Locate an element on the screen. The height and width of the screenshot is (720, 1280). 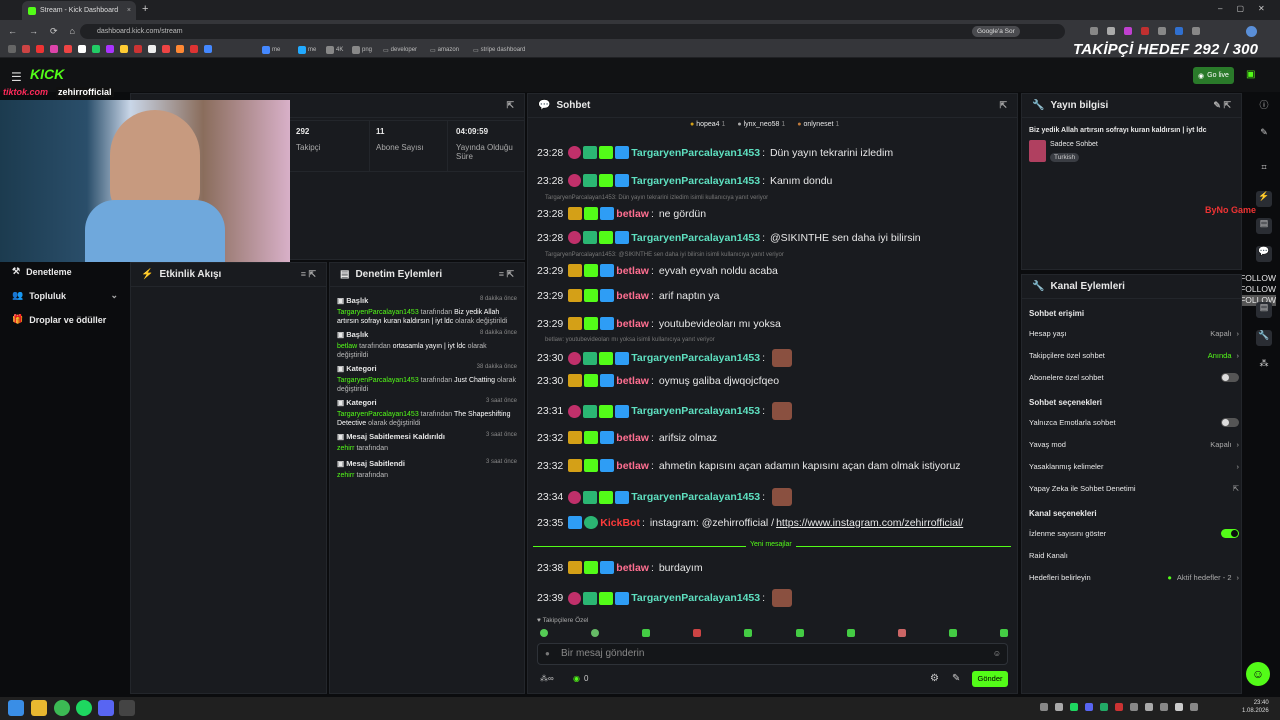
chat-message: 23:29 betlaw: eyvah eyvah noldu acaba is located at coordinates (657, 270).